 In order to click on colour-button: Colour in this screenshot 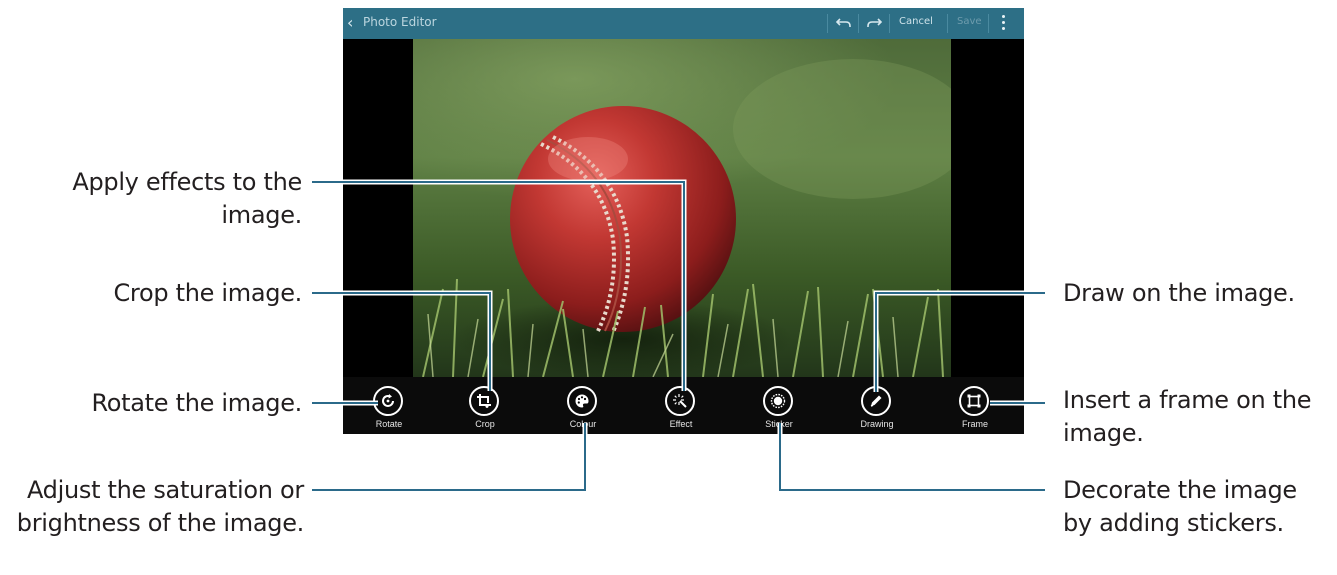, I will do `click(583, 405)`.